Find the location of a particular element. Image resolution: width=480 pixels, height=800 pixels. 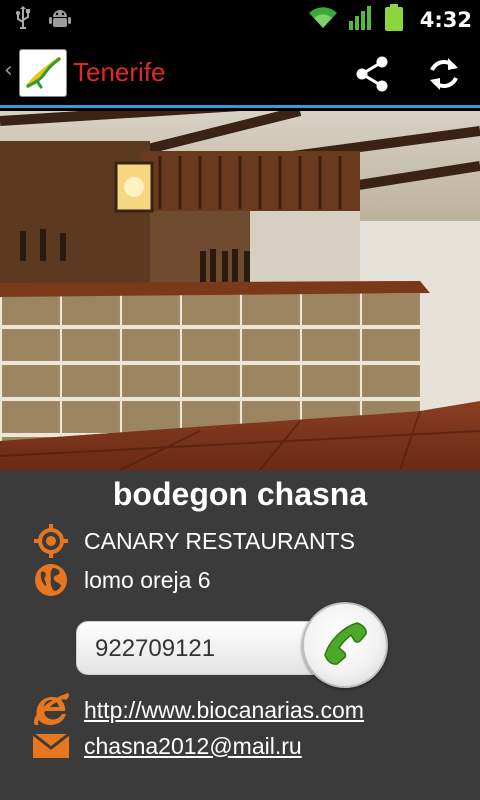

status-bar: 4:32 is located at coordinates (240, 19).